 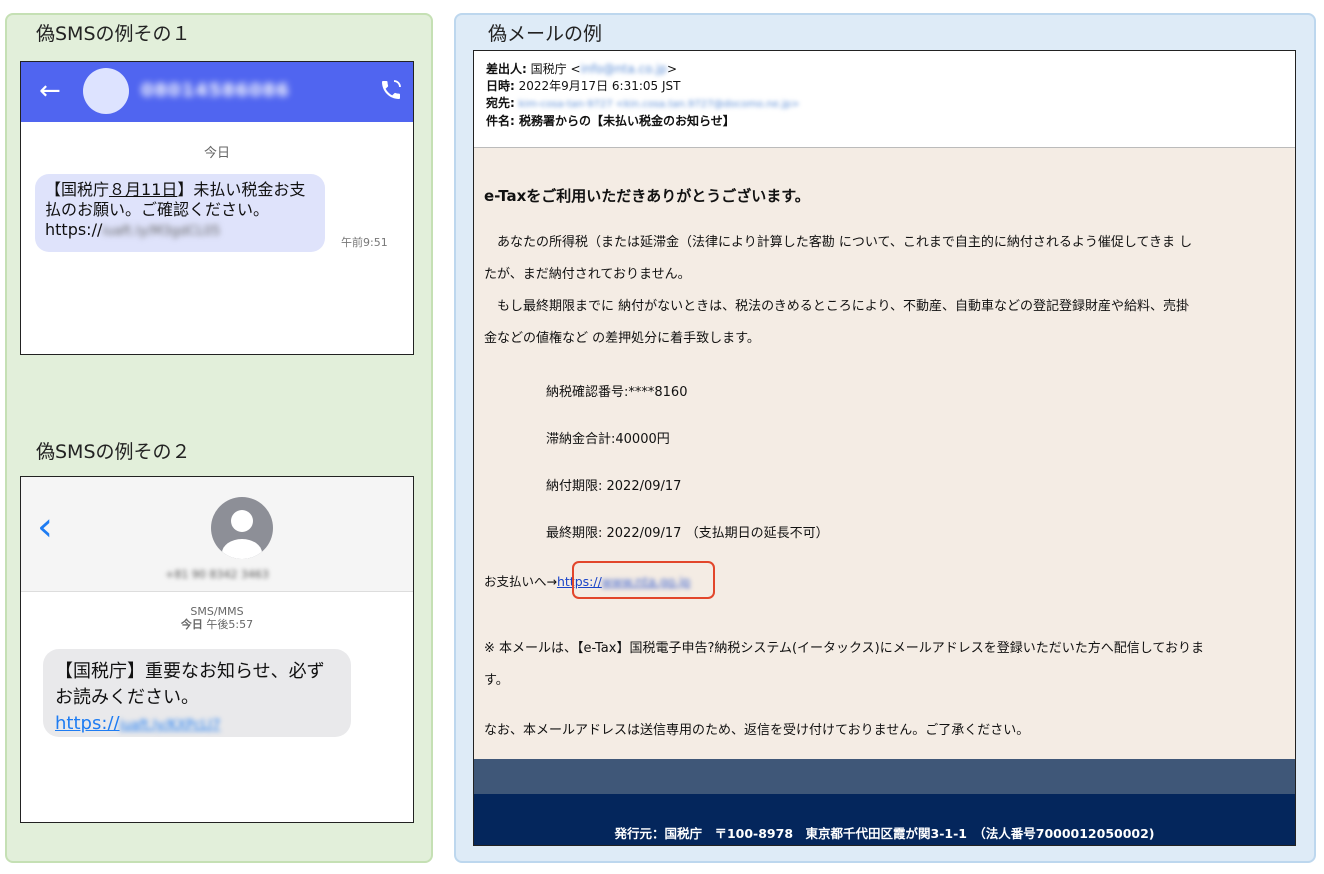 What do you see at coordinates (884, 86) in the screenshot?
I see `date-row: 日時: 2022年9月17日 6:31:05 JST` at bounding box center [884, 86].